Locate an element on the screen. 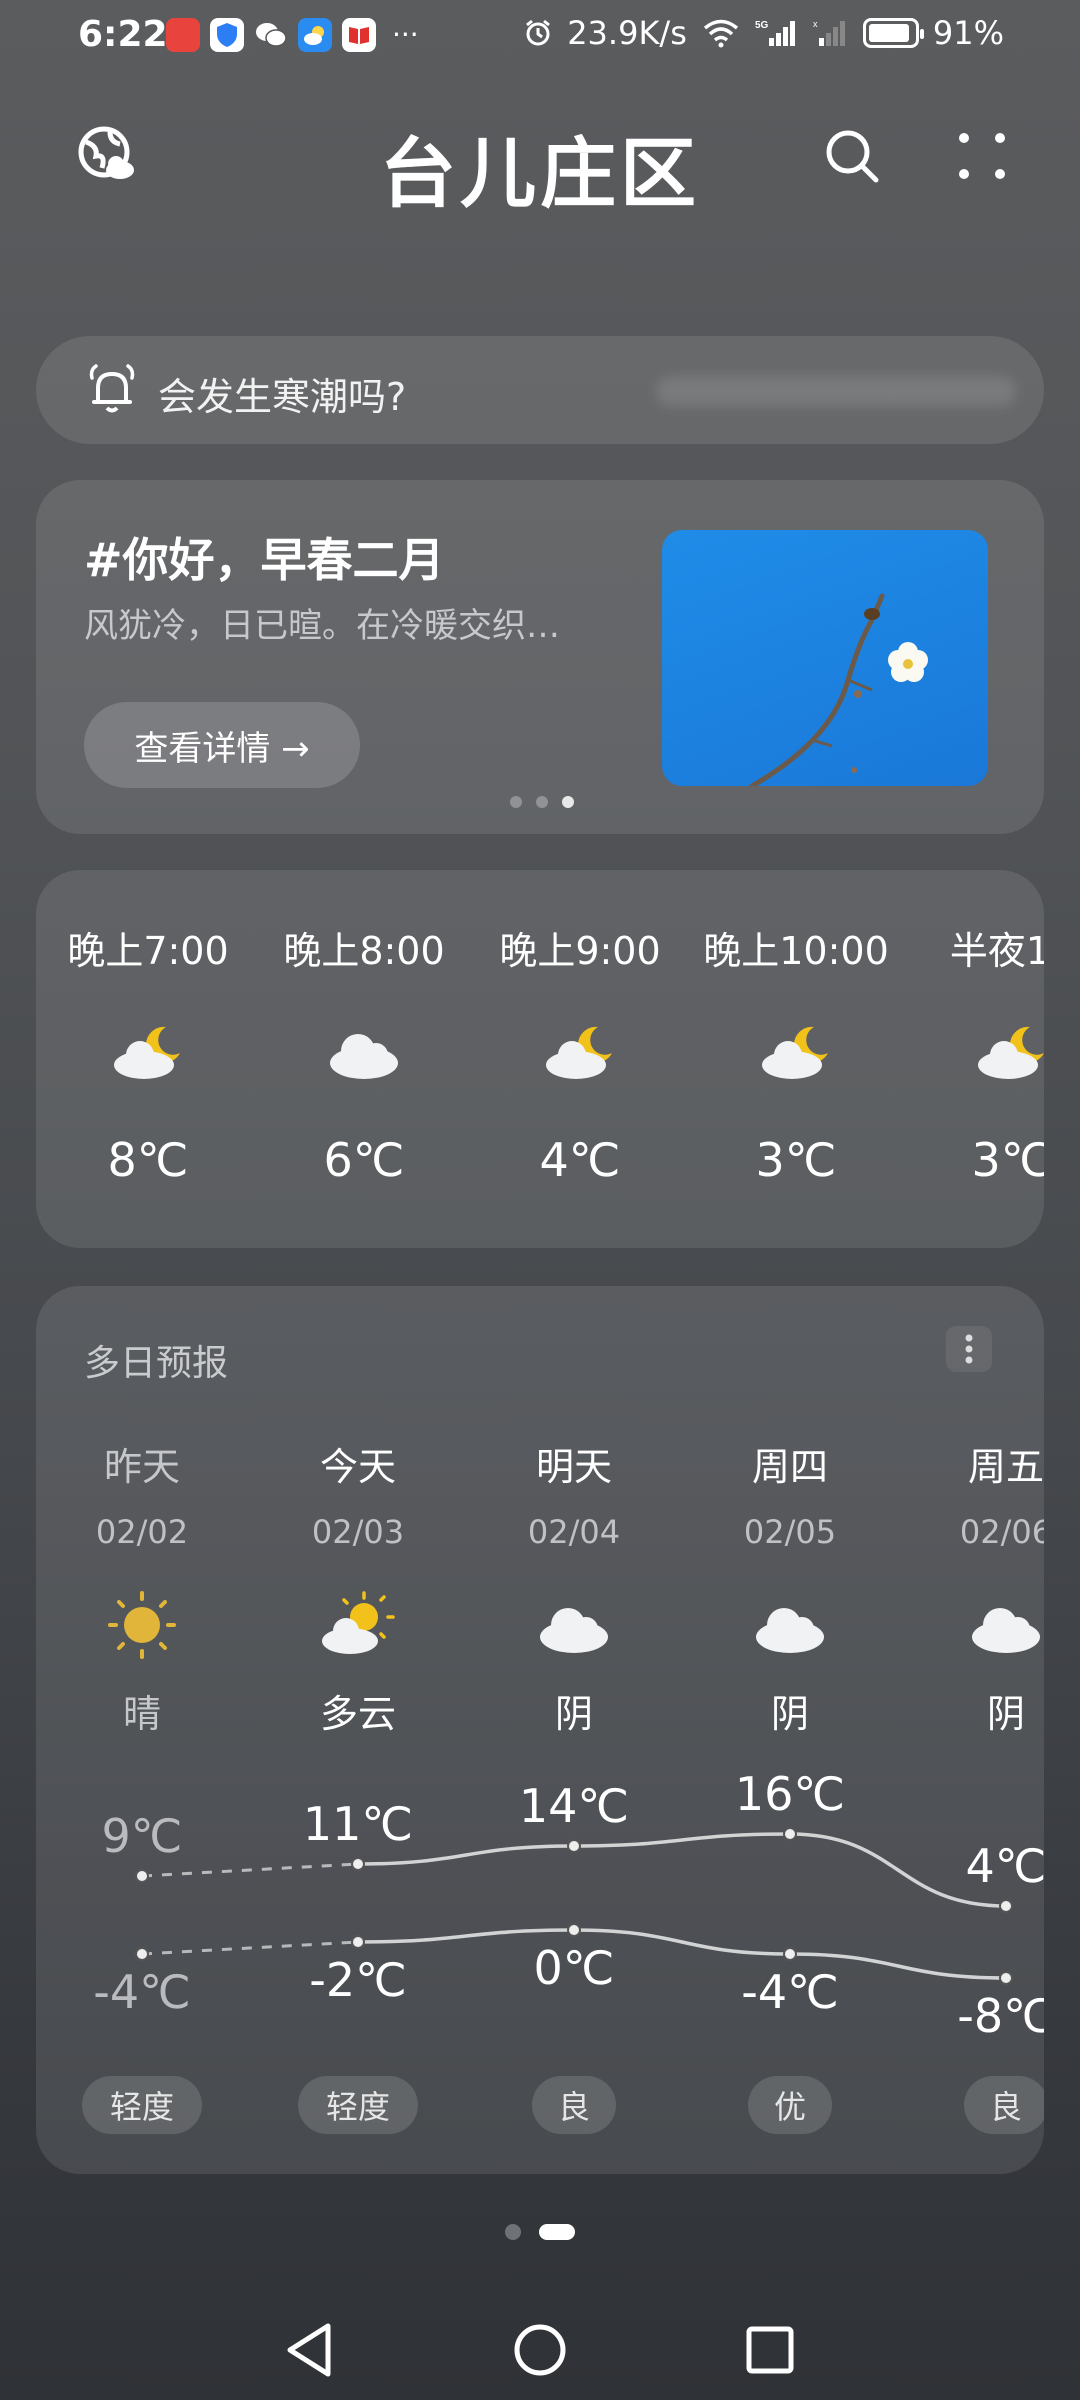  hour-item: 晚上7:00 8℃ is located at coordinates (148, 1053).